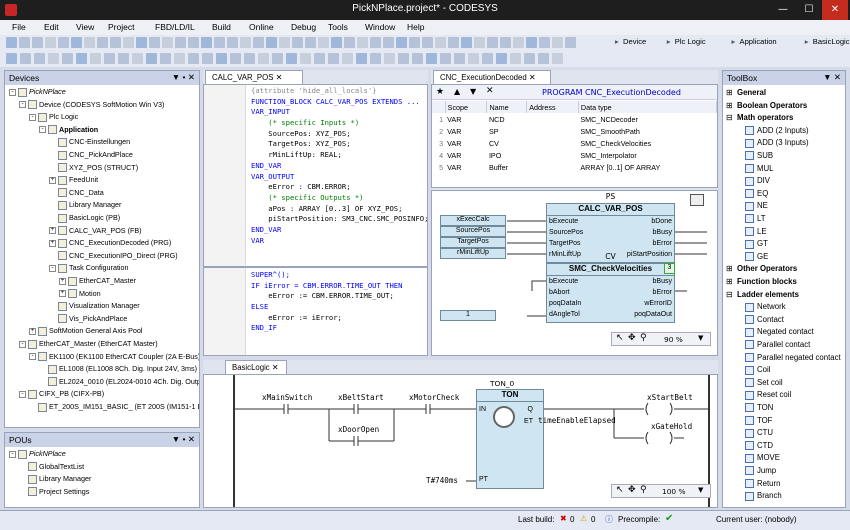 The image size is (850, 530). What do you see at coordinates (552, 107) in the screenshot?
I see `column-header: Address` at bounding box center [552, 107].